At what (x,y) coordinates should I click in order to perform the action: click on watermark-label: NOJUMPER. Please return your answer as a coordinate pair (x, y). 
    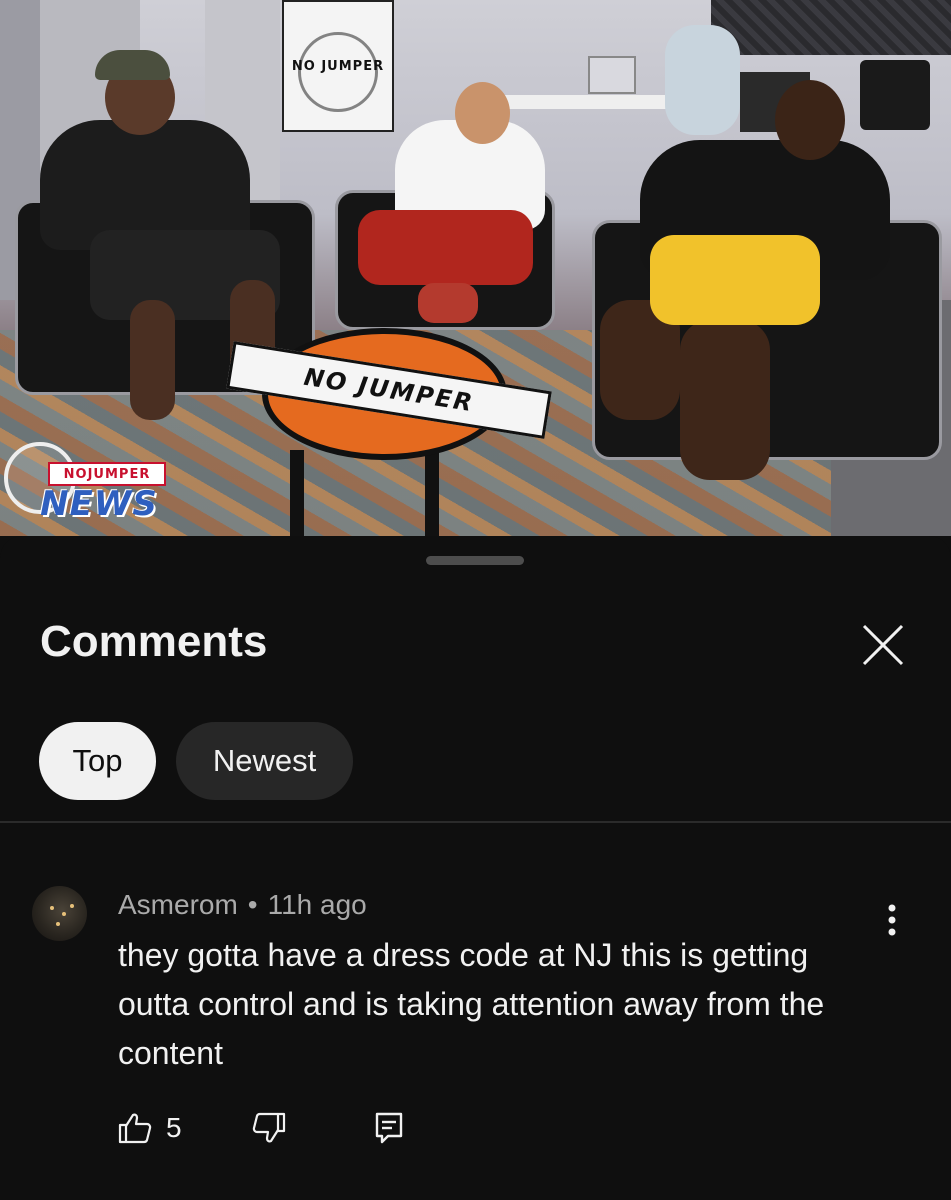
    Looking at the image, I should click on (107, 474).